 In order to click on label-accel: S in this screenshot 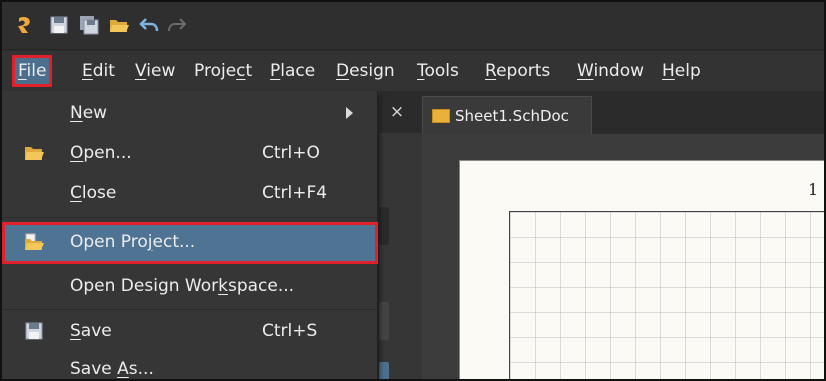, I will do `click(75, 331)`.